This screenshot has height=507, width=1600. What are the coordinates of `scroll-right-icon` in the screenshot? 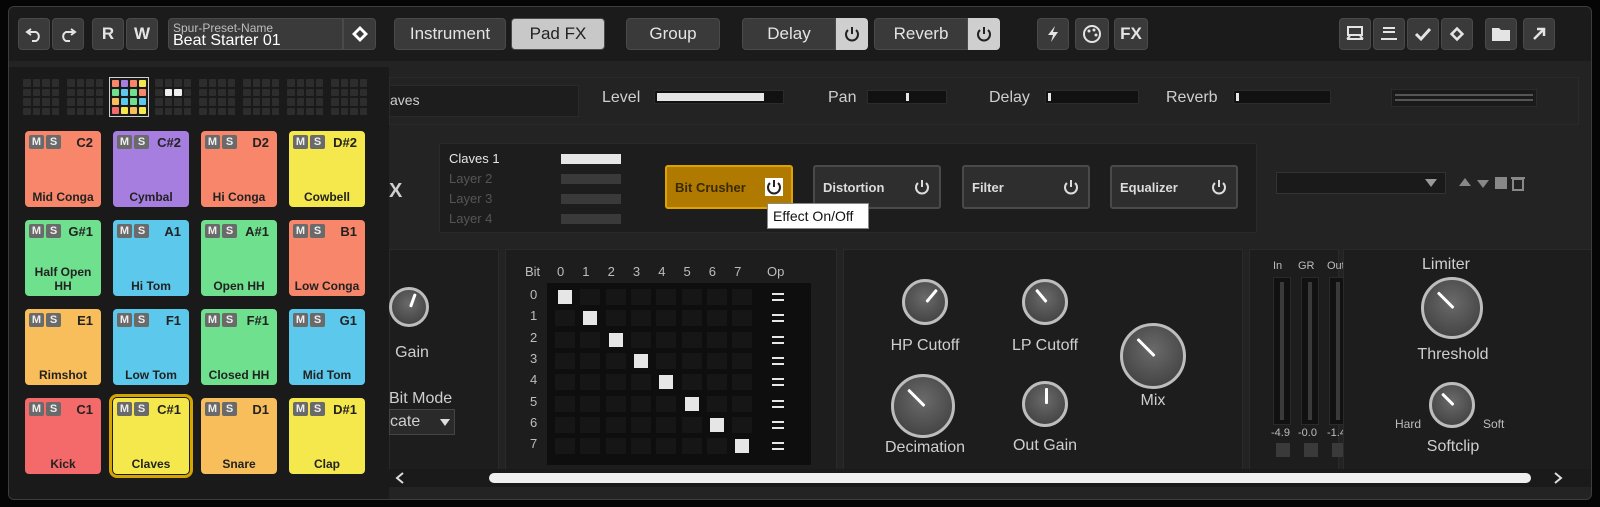 It's located at (1558, 478).